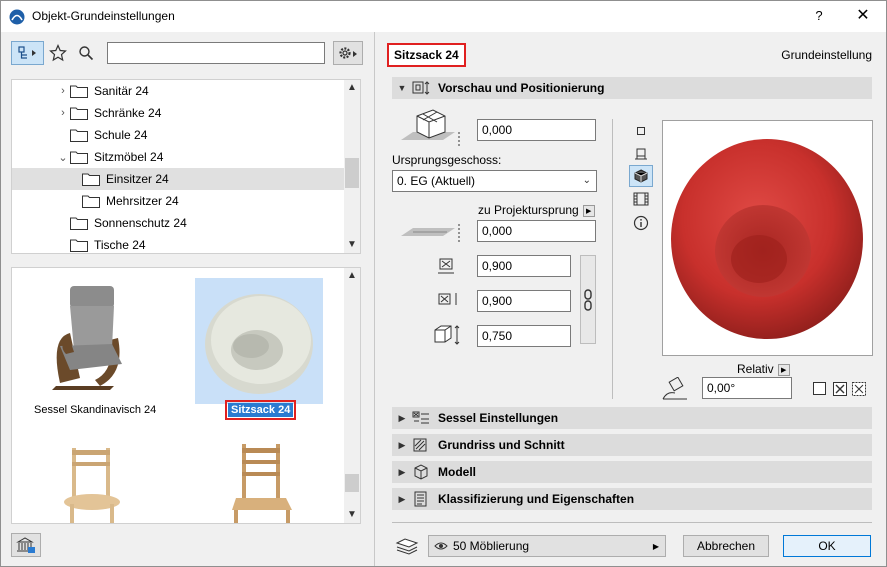  What do you see at coordinates (216, 53) in the screenshot?
I see `search-input` at bounding box center [216, 53].